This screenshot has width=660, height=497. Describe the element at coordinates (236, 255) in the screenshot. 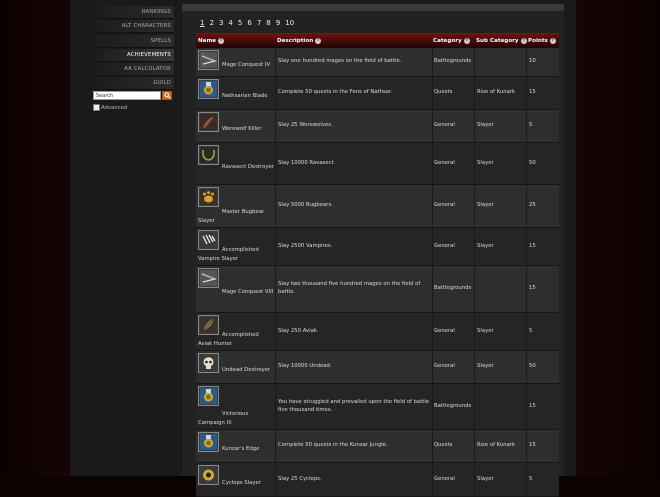

I see `achievement-name: Accomplished Vampire Slayer` at that location.